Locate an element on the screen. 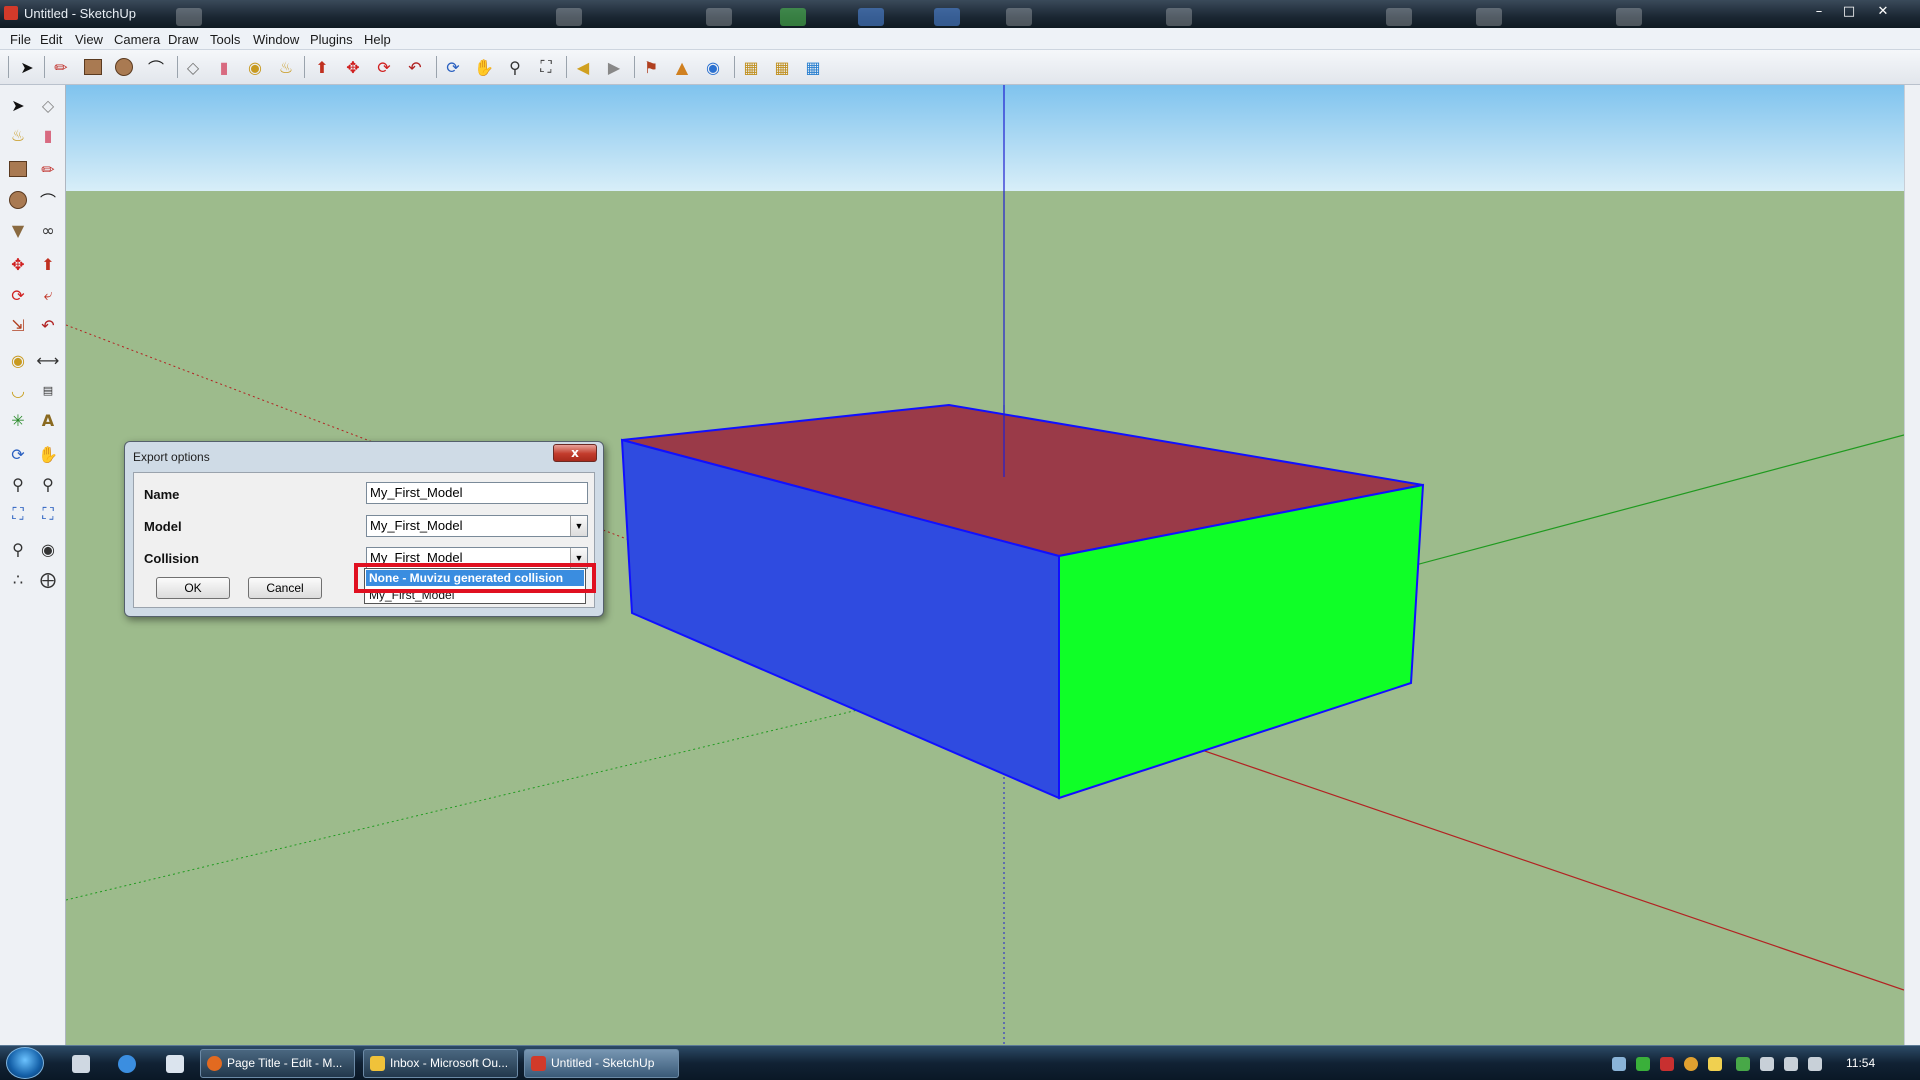 The image size is (1920, 1080). share-component-icon: ▦ is located at coordinates (813, 67).